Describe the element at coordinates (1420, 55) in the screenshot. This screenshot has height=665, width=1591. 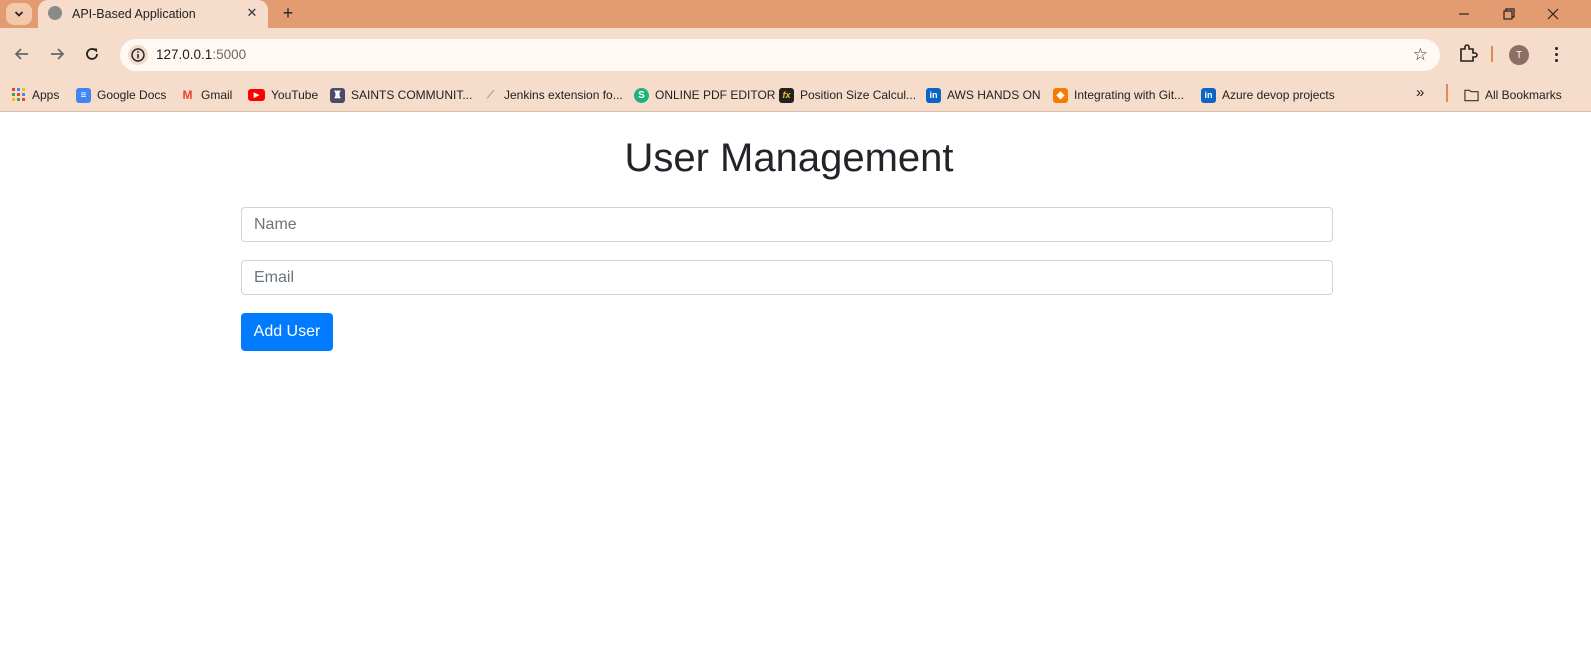
I see `bookmark-star-icon: ☆` at that location.